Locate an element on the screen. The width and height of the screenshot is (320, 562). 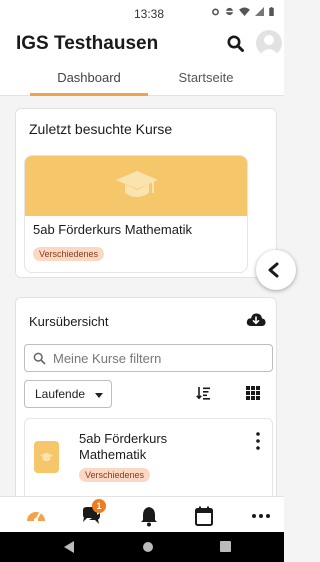
wifi-icon is located at coordinates (244, 11).